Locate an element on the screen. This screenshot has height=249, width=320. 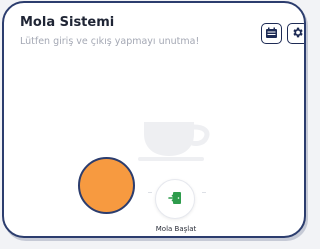
calendar-icon is located at coordinates (271, 33).